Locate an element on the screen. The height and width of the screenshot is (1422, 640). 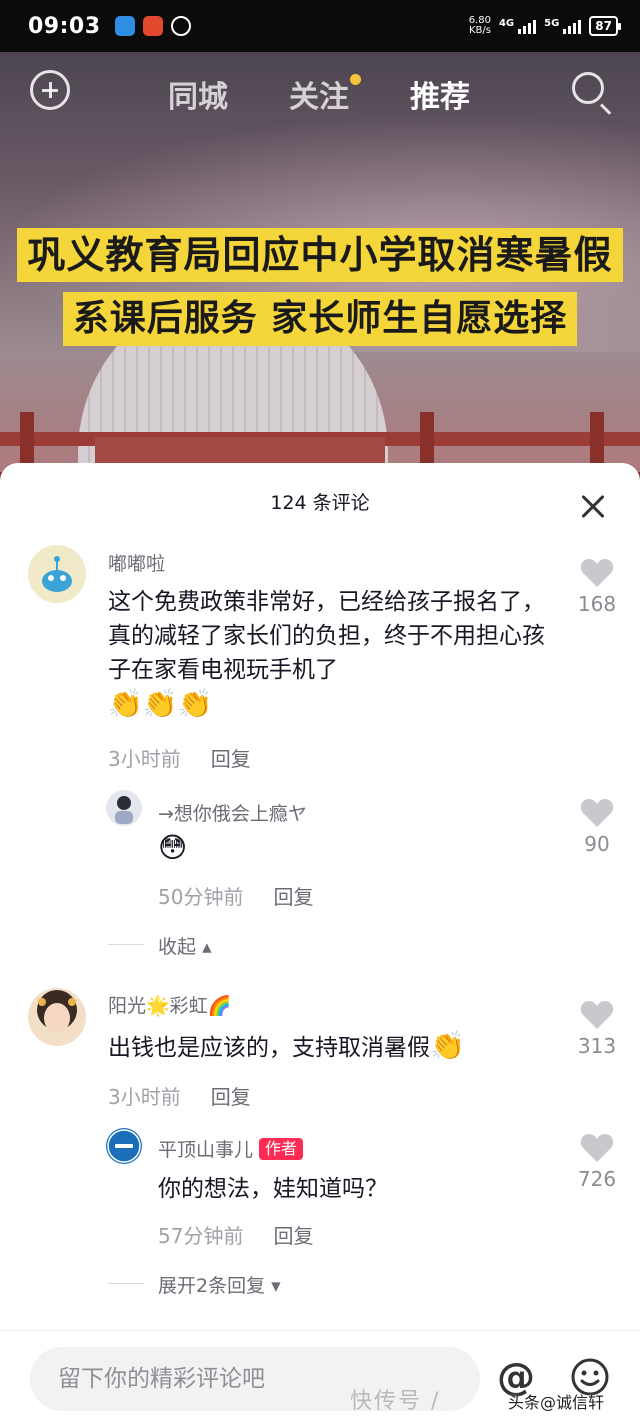
reply-text: 😳 is located at coordinates (172, 849).